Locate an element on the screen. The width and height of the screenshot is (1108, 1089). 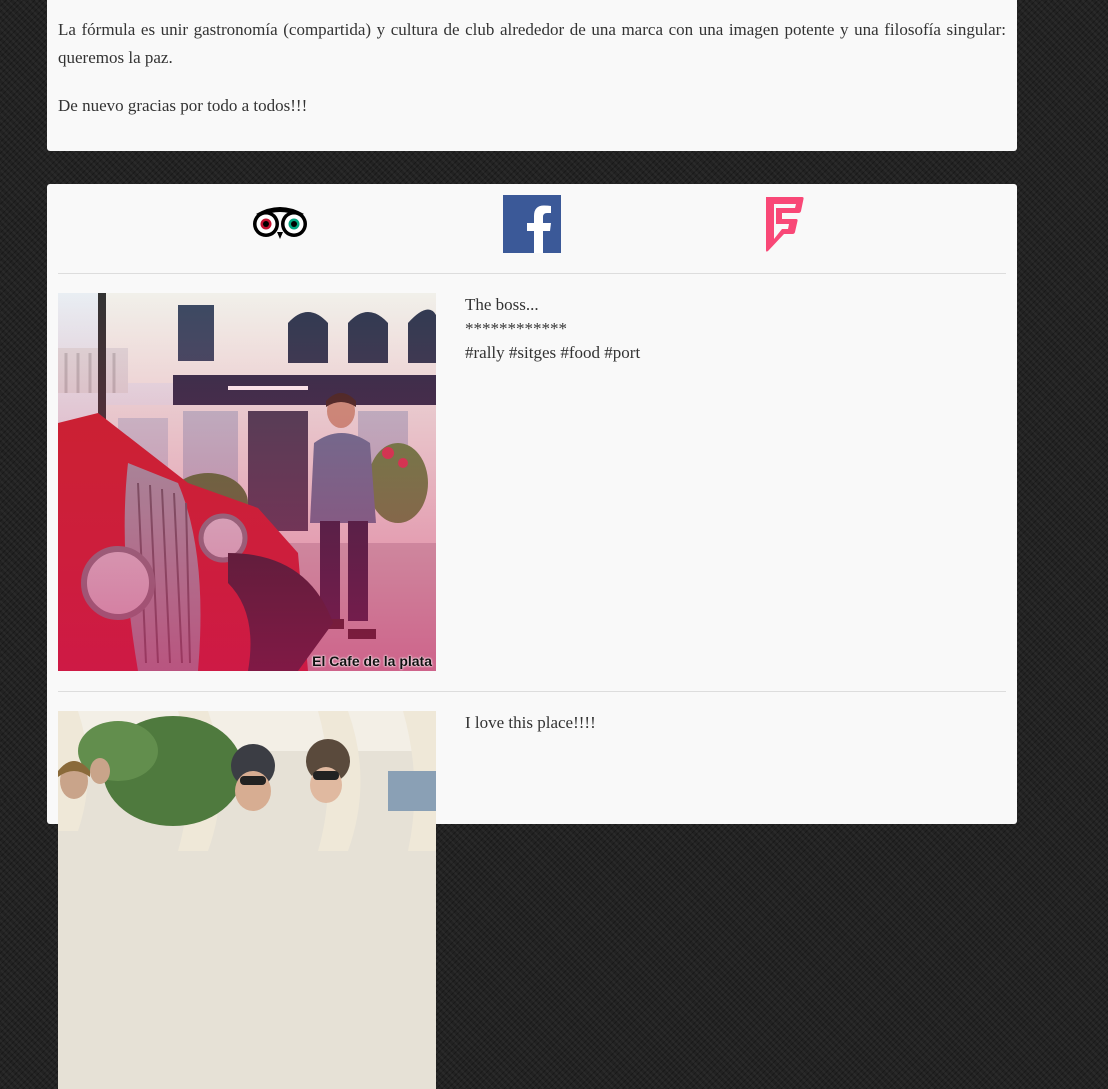
photo-caption: El Cafe de la plata is located at coordinates (372, 661).